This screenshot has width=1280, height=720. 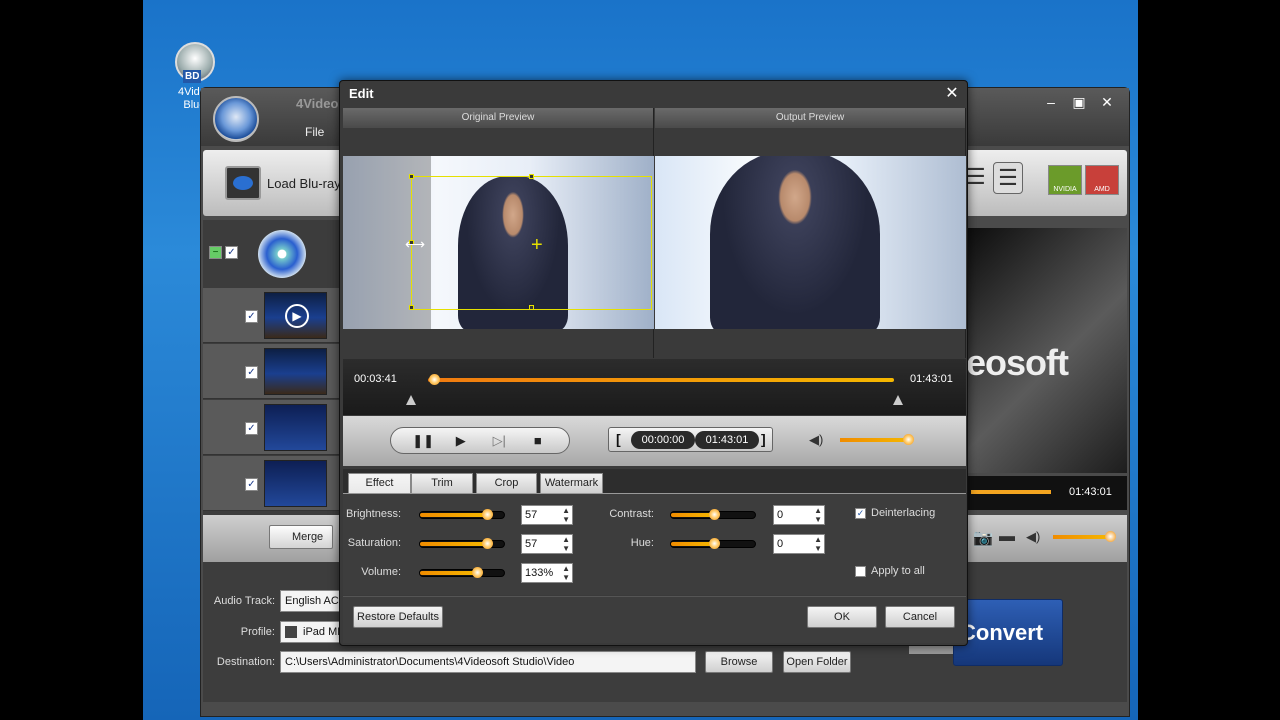 I want to click on load-bluray-button: Load Blu-ray, so click(x=283, y=183).